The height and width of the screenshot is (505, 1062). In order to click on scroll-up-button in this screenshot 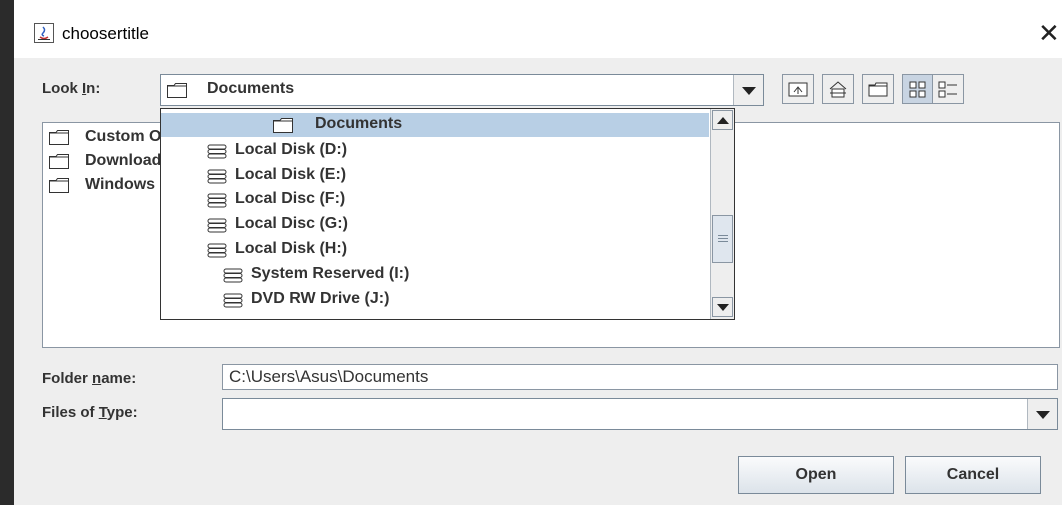, I will do `click(722, 120)`.